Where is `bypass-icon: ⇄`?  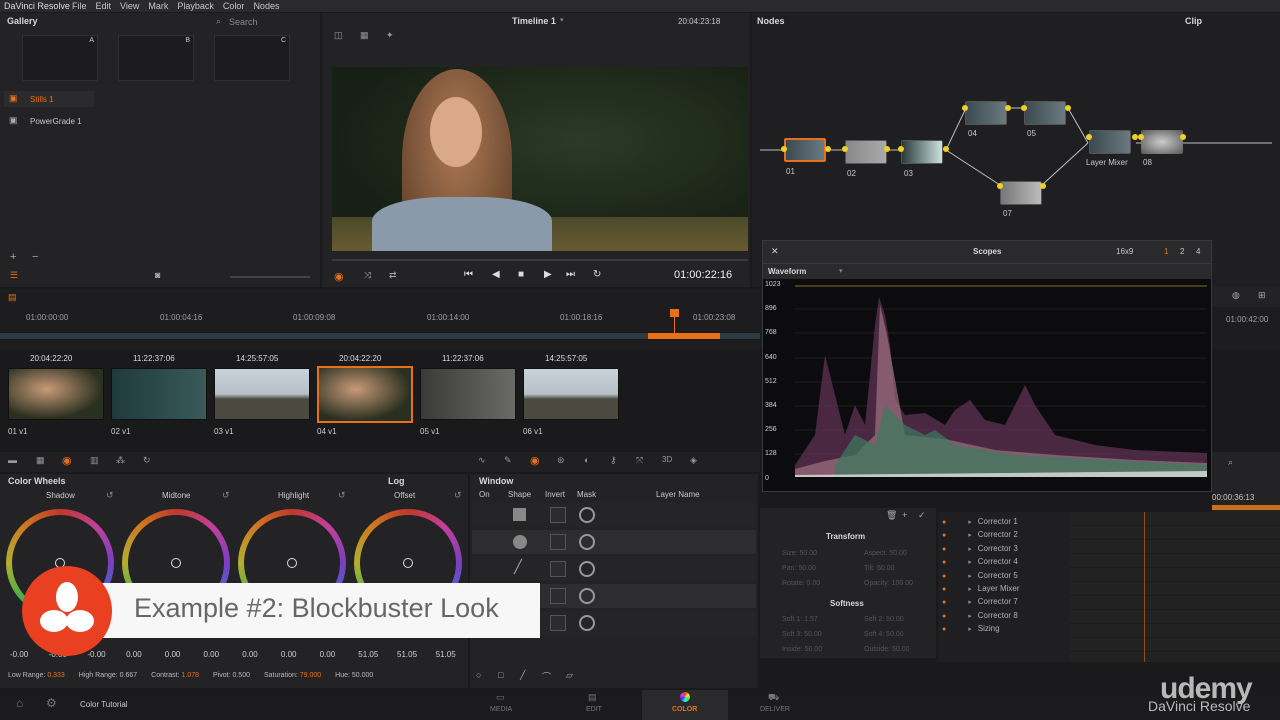
bypass-icon: ⇄ is located at coordinates (393, 275).